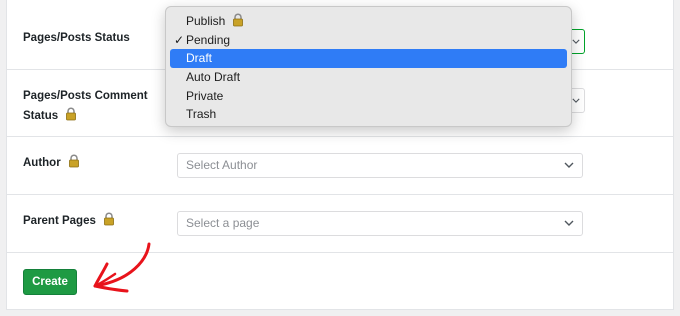 Image resolution: width=680 pixels, height=316 pixels. What do you see at coordinates (368, 40) in the screenshot?
I see `option-pending: ✓ Pending` at bounding box center [368, 40].